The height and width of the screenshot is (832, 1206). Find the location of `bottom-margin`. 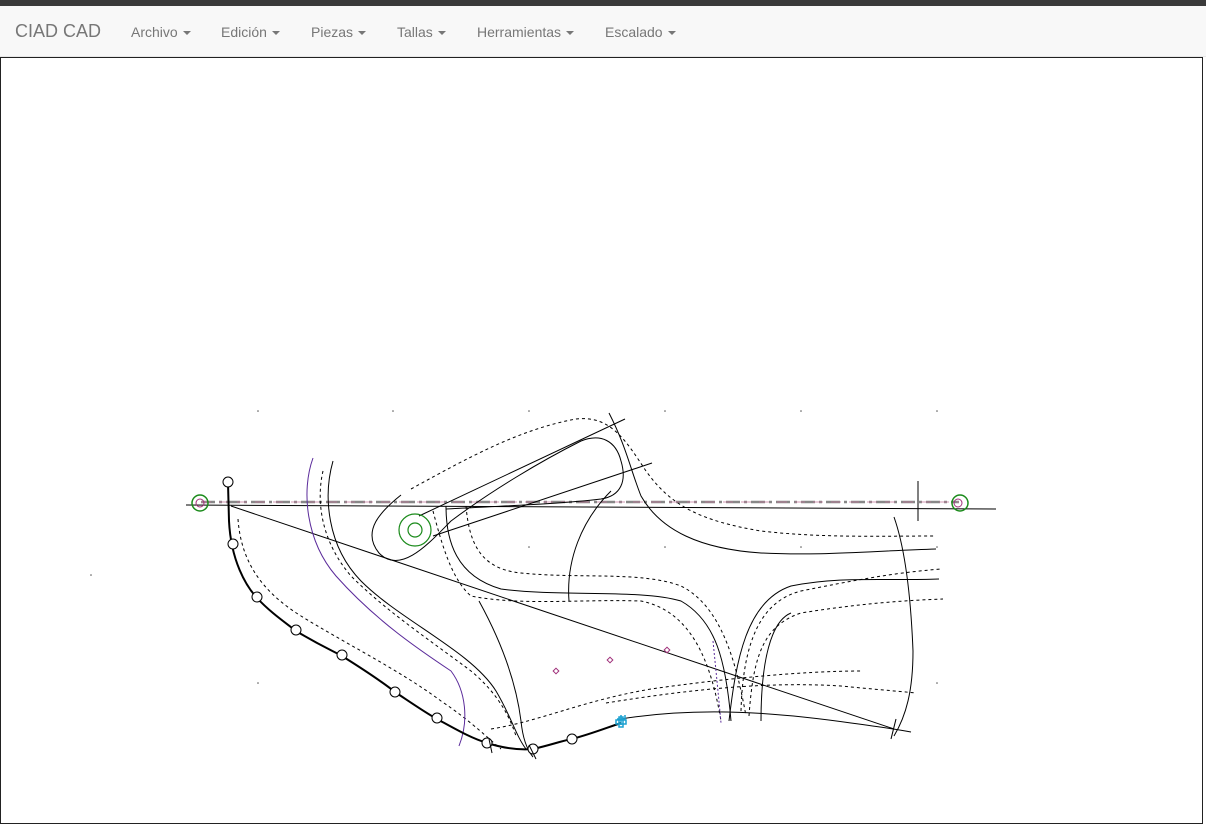

bottom-margin is located at coordinates (603, 828).